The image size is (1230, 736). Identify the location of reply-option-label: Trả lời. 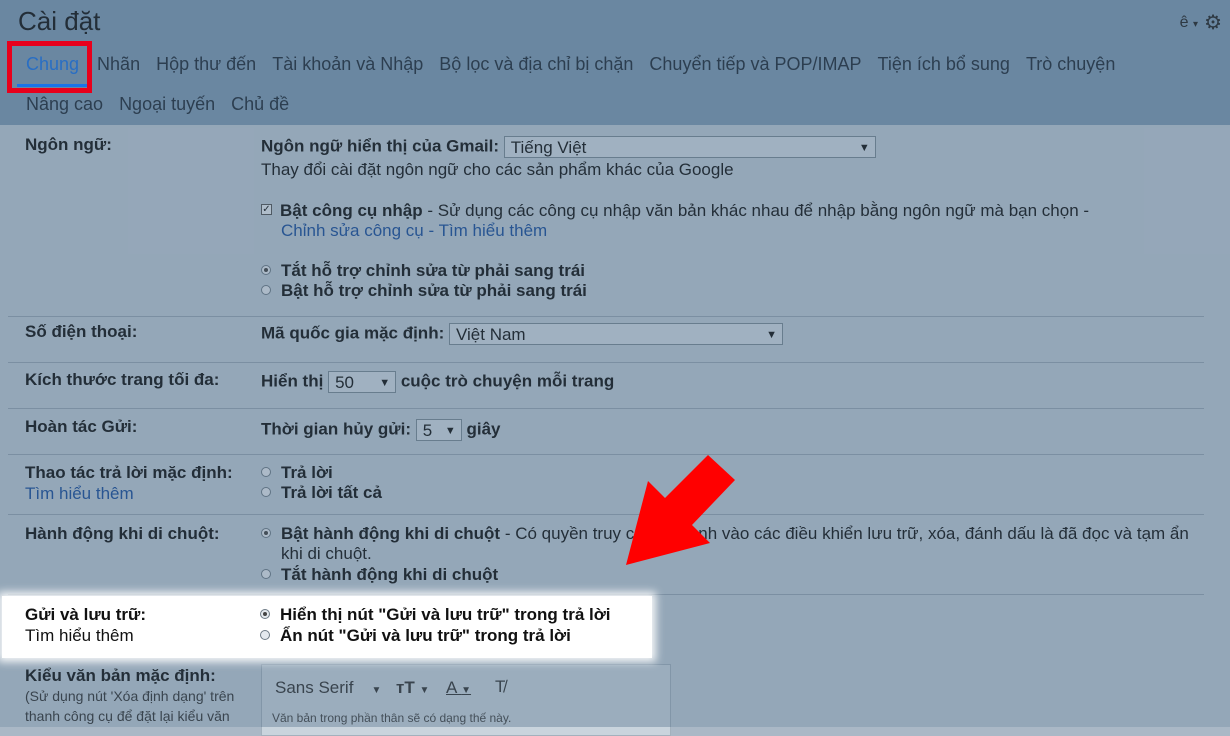
(307, 472).